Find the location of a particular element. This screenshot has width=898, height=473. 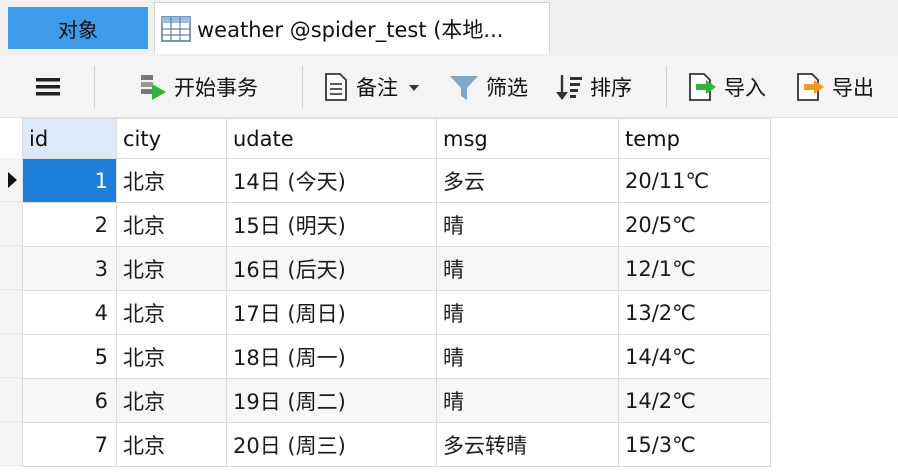

toolbar: 开始事务 备注 筛选 排序 导入 导出 is located at coordinates (449, 87).